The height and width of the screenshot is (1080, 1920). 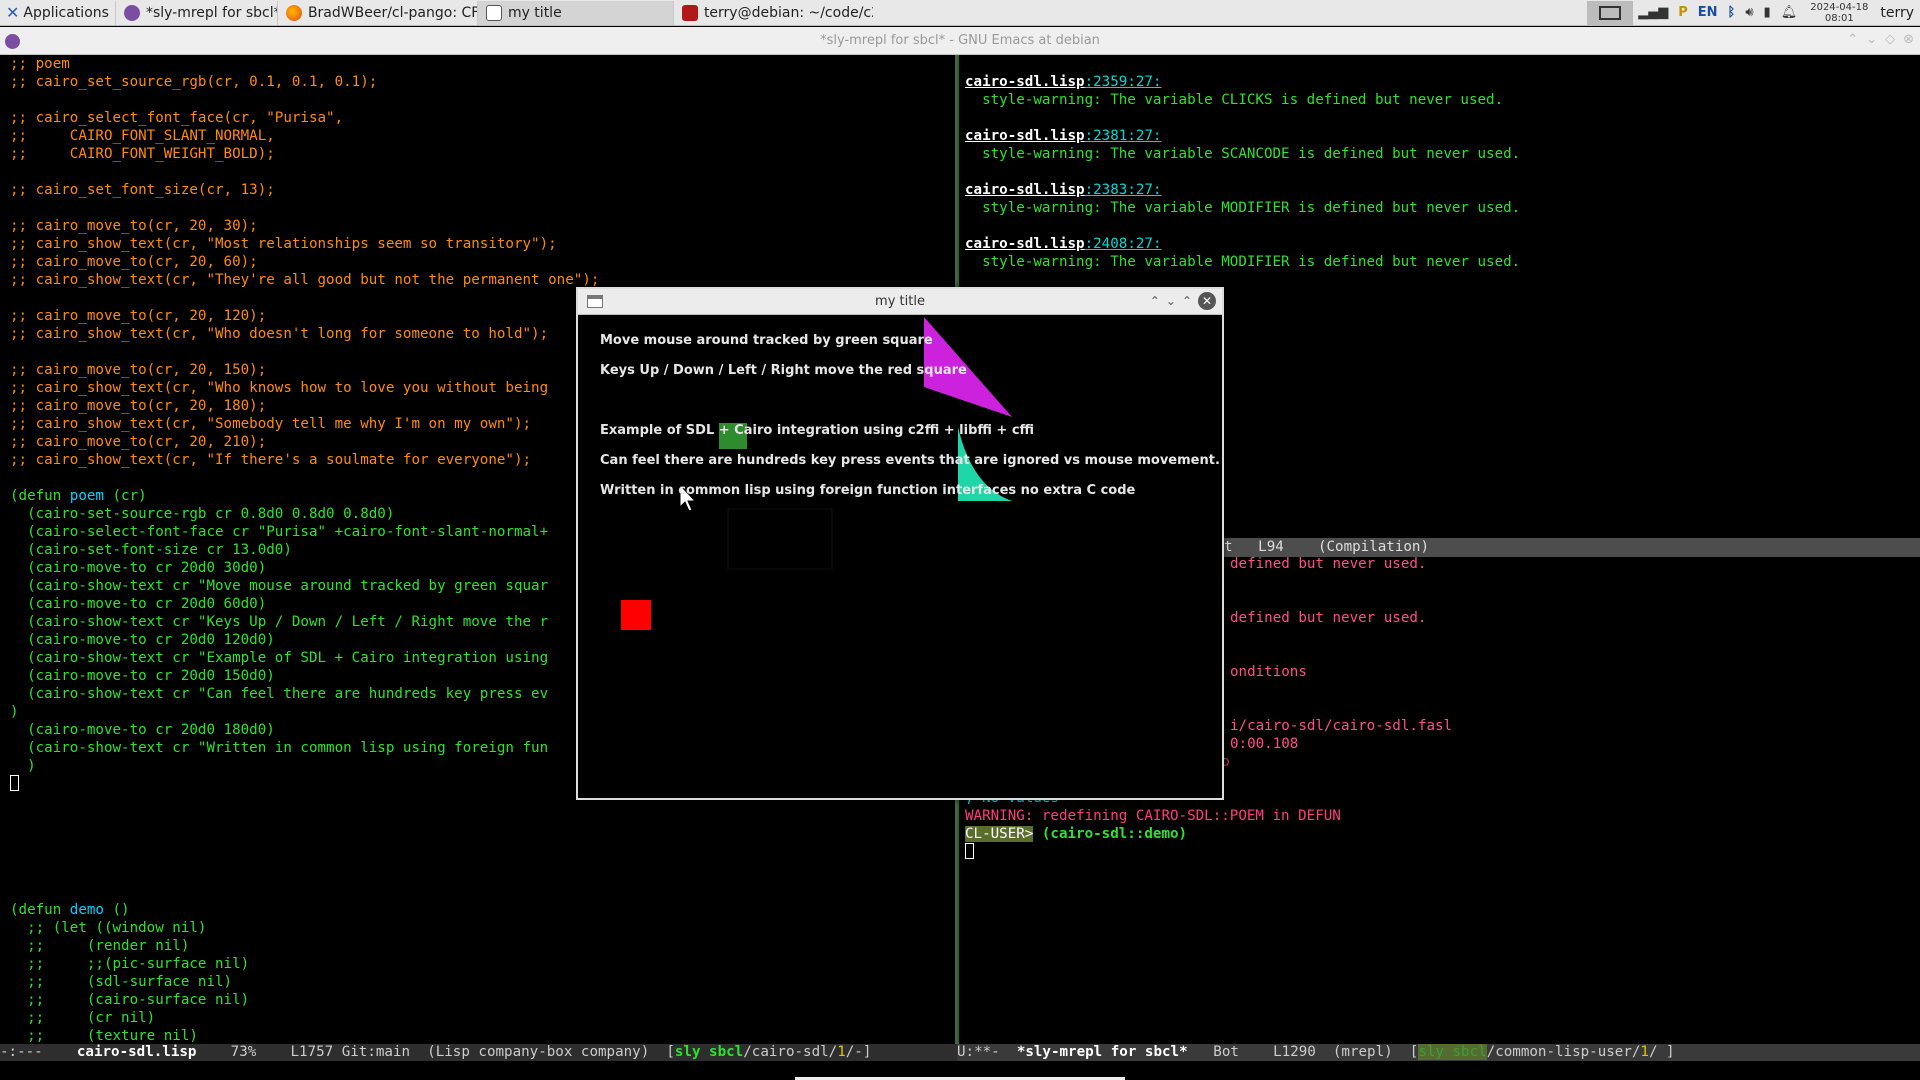 What do you see at coordinates (1442, 82) in the screenshot?
I see `warning-location: cairo-sdl.lisp:2359:27:` at bounding box center [1442, 82].